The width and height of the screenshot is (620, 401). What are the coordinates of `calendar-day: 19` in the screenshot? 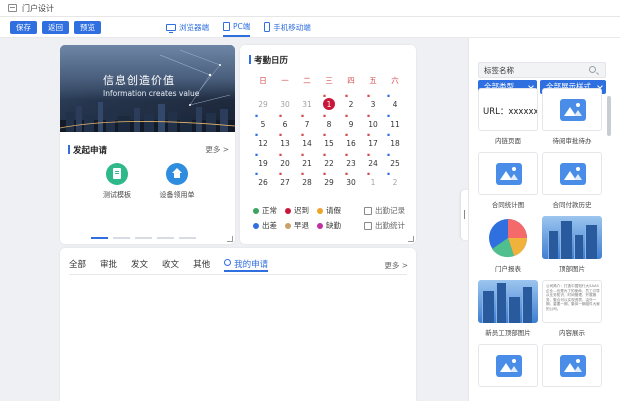 It's located at (263, 163).